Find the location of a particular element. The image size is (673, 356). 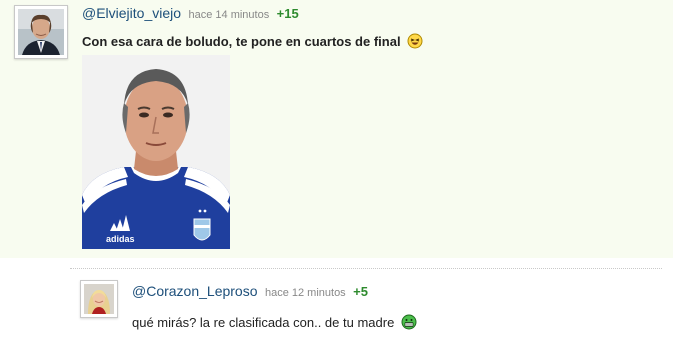

score: +5 is located at coordinates (360, 291).